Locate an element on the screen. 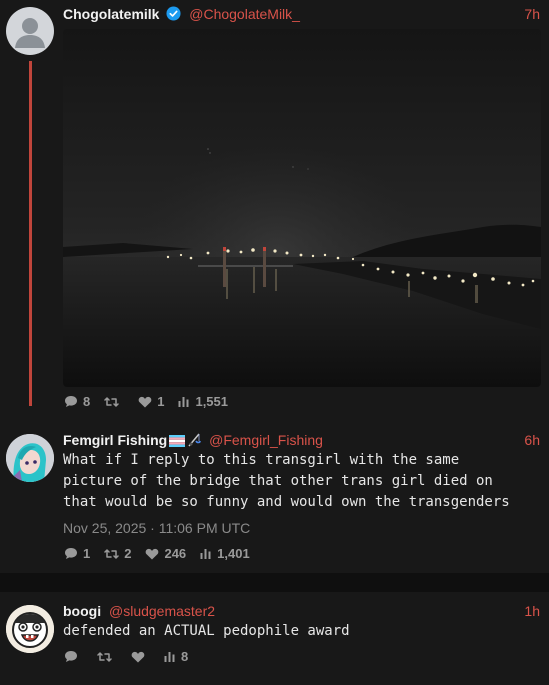 This screenshot has width=549, height=685. post-time: 6h is located at coordinates (532, 440).